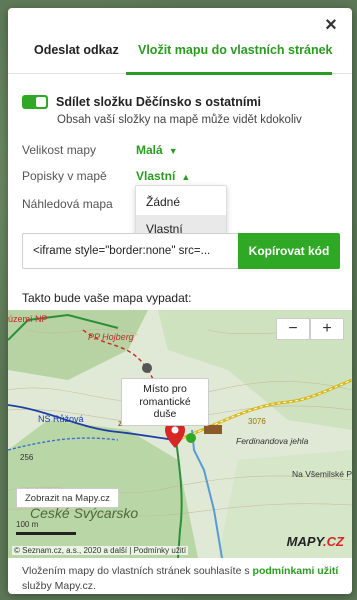  What do you see at coordinates (158, 102) in the screenshot?
I see `share-toggle-label: Sdílet složku Děčínsko s ostatními` at bounding box center [158, 102].